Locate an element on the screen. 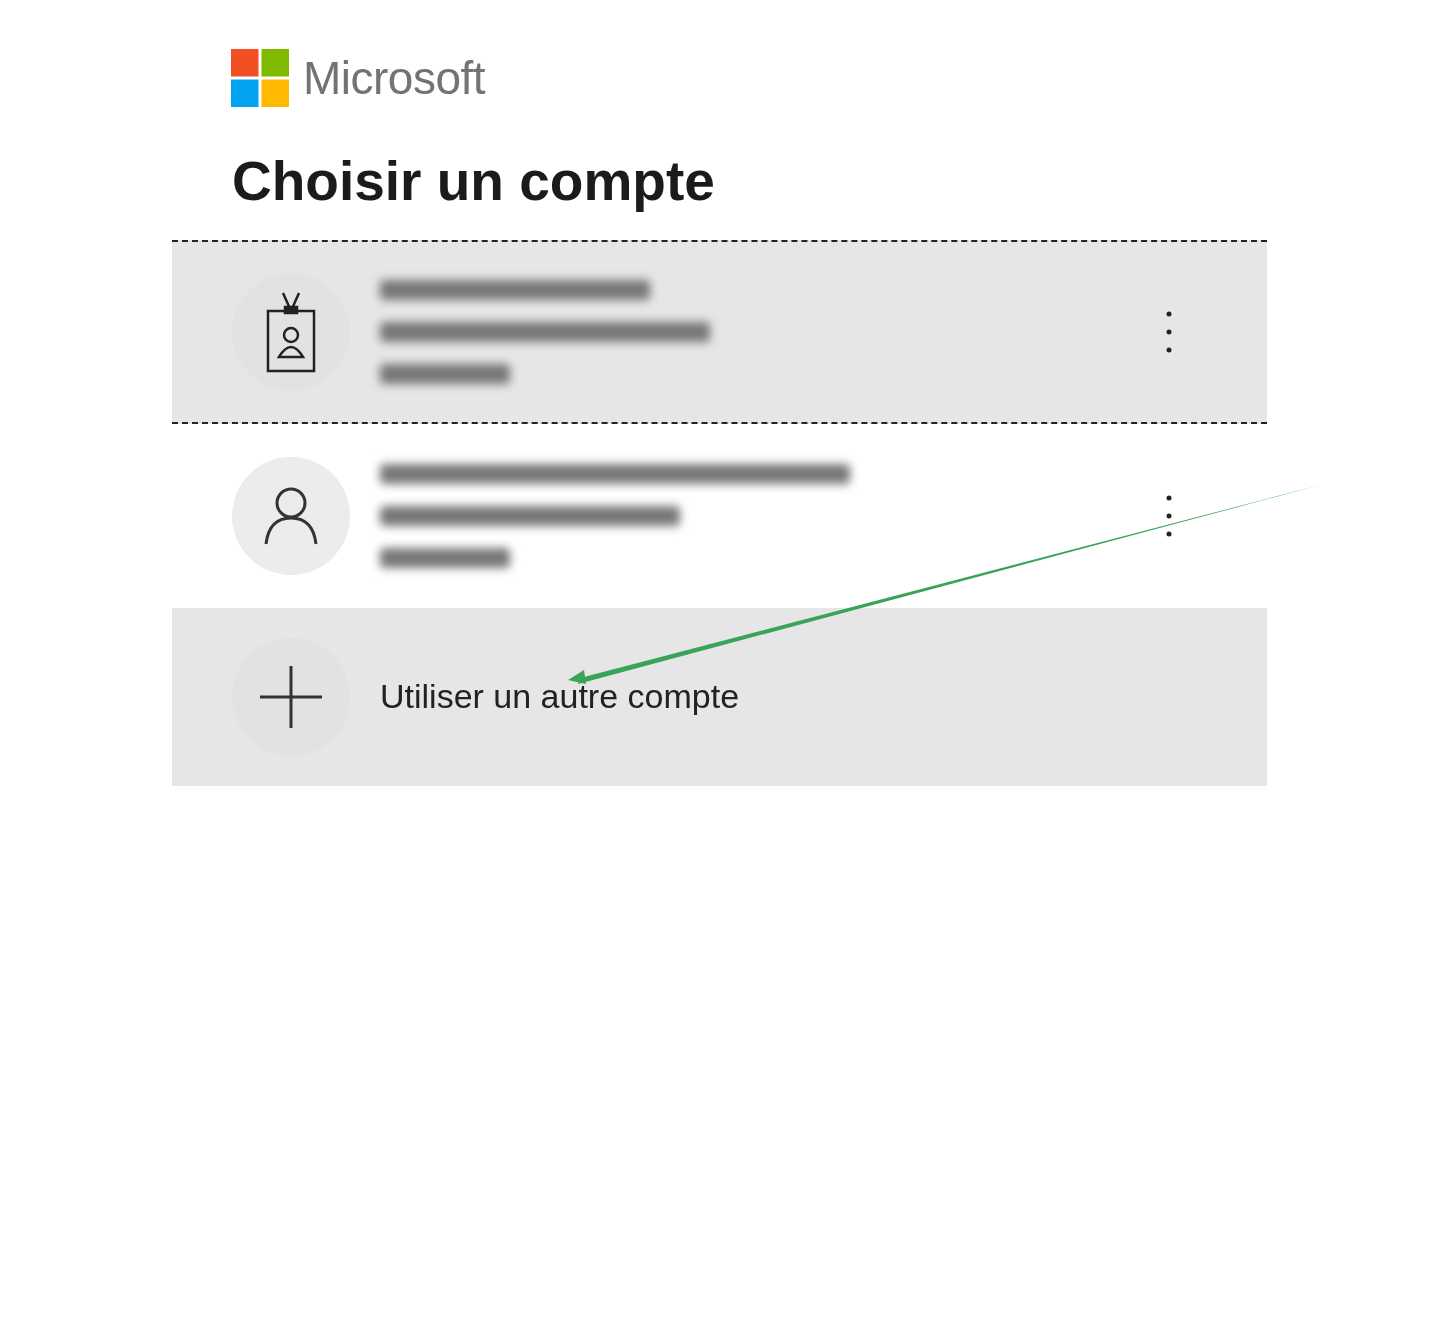 This screenshot has width=1441, height=1327. windows-logo-icon is located at coordinates (260, 78).